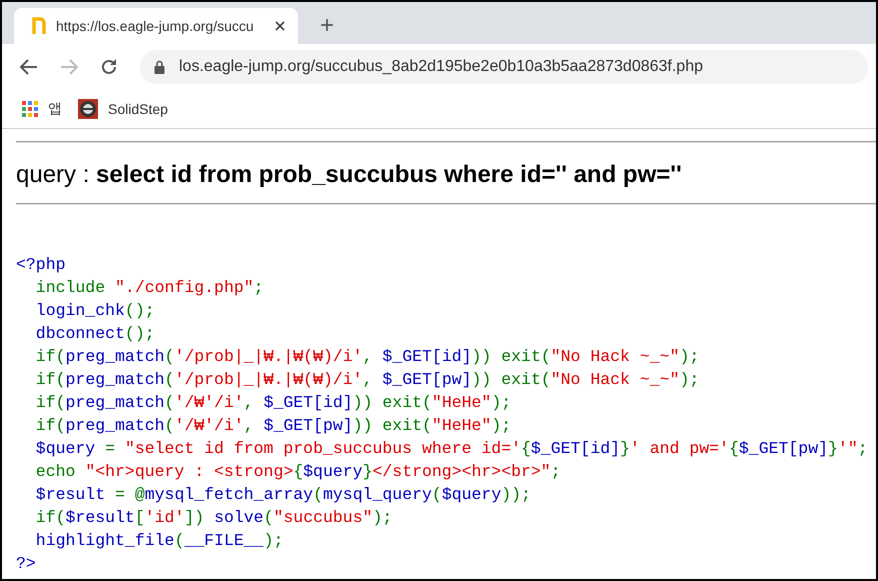 Image resolution: width=878 pixels, height=581 pixels. What do you see at coordinates (88, 109) in the screenshot?
I see `site-logo-icon` at bounding box center [88, 109].